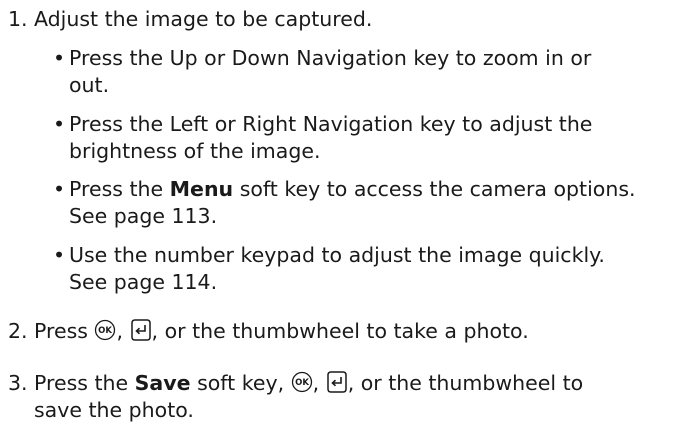  What do you see at coordinates (89, 85) in the screenshot?
I see `bullet-line: out.` at bounding box center [89, 85].